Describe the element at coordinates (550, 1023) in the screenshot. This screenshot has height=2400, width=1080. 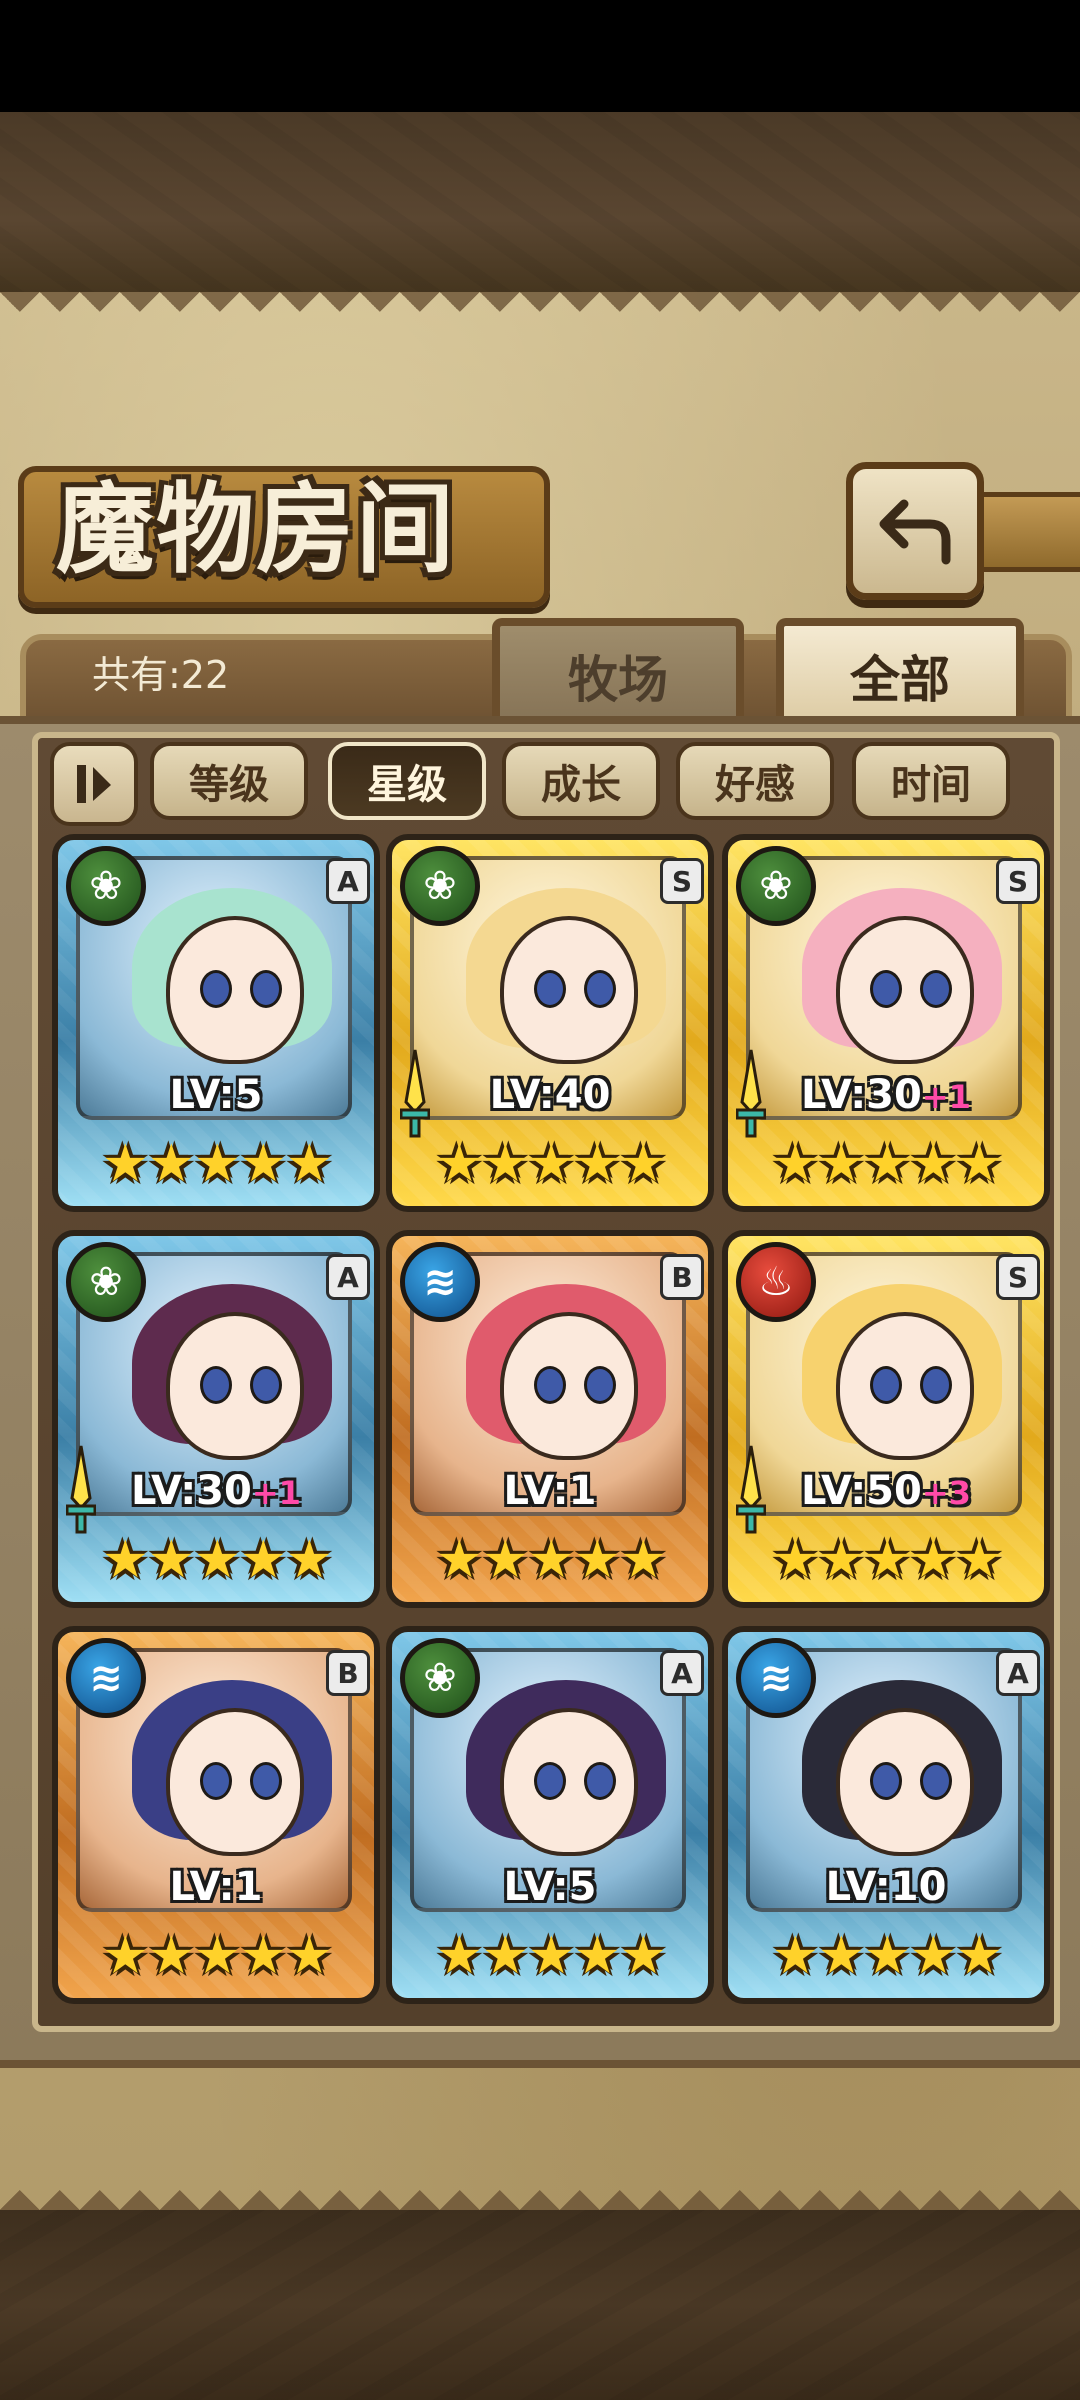
I see `monster-card: ❀ S LV:40 ★ ★ ★ ★ ★` at that location.